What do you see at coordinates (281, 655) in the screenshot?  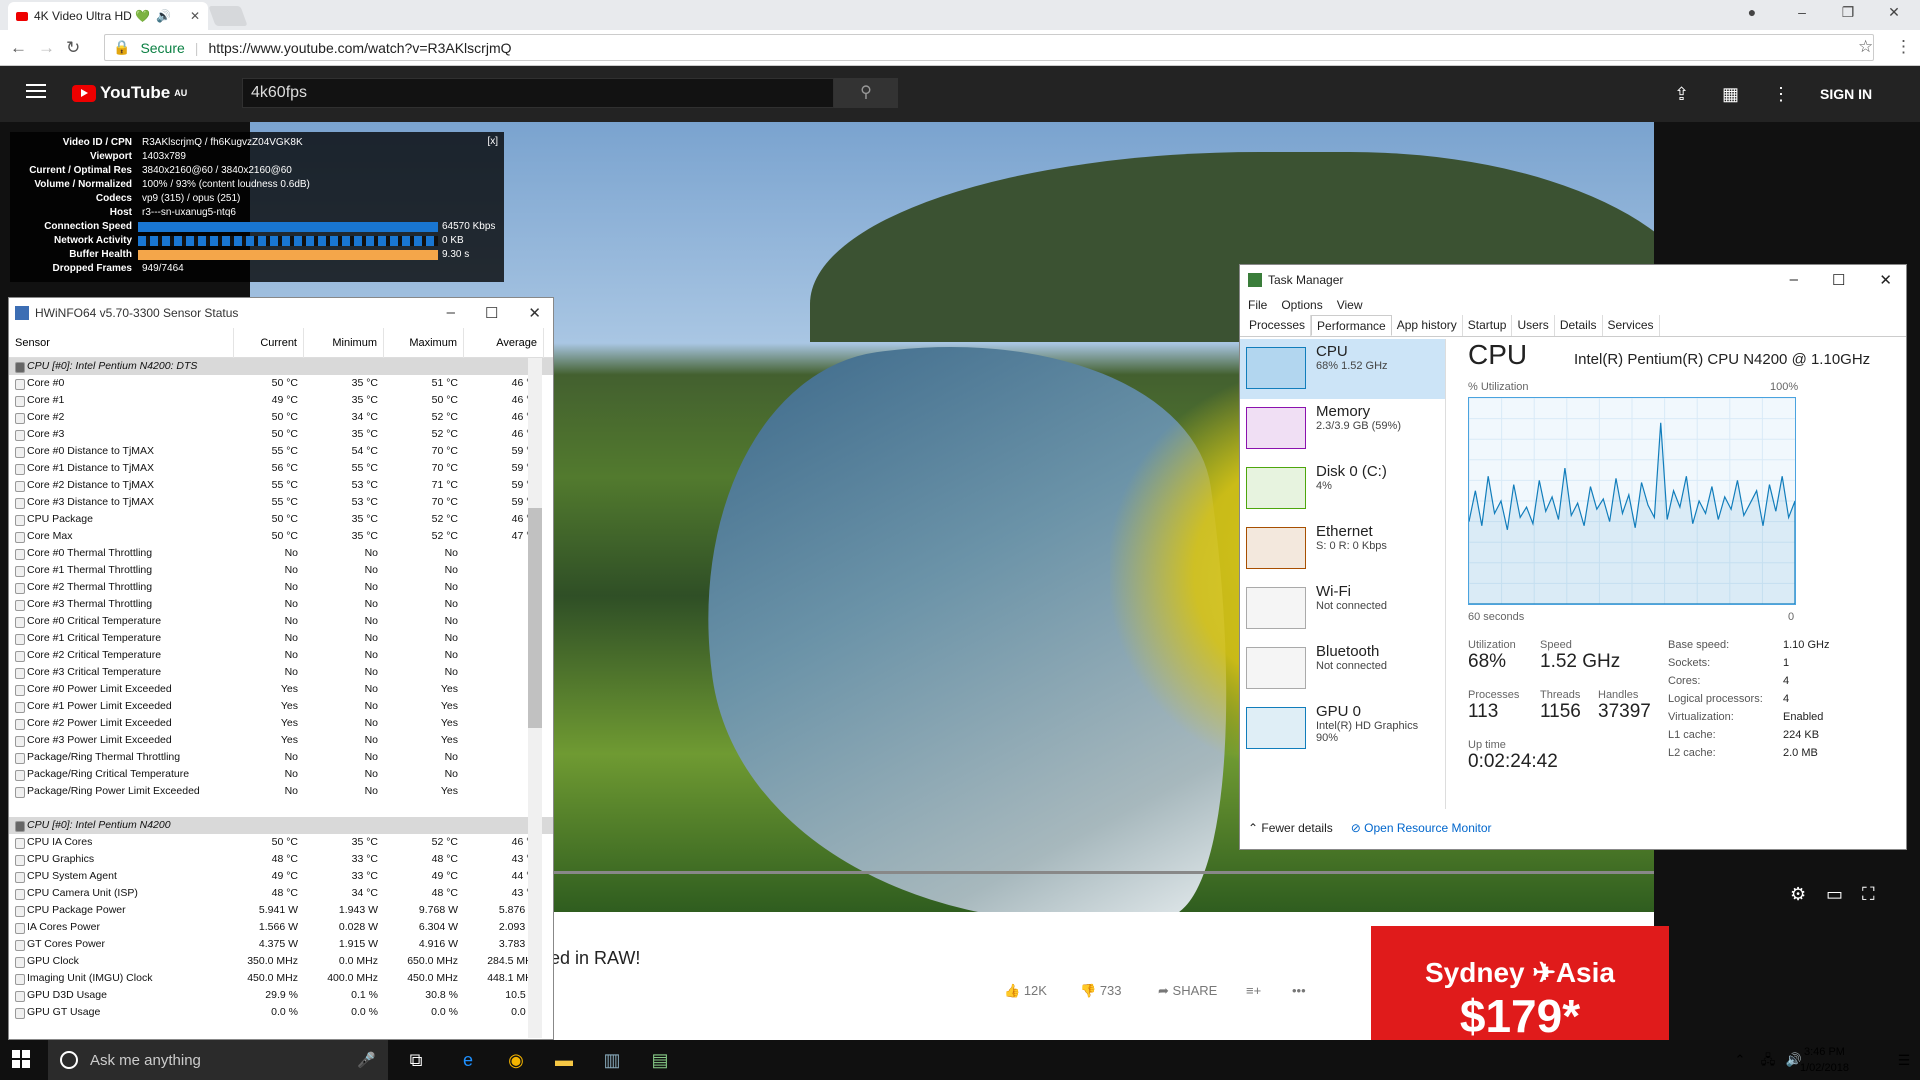 I see `sensor-row: Core #2 Critical Temperature No No No` at bounding box center [281, 655].